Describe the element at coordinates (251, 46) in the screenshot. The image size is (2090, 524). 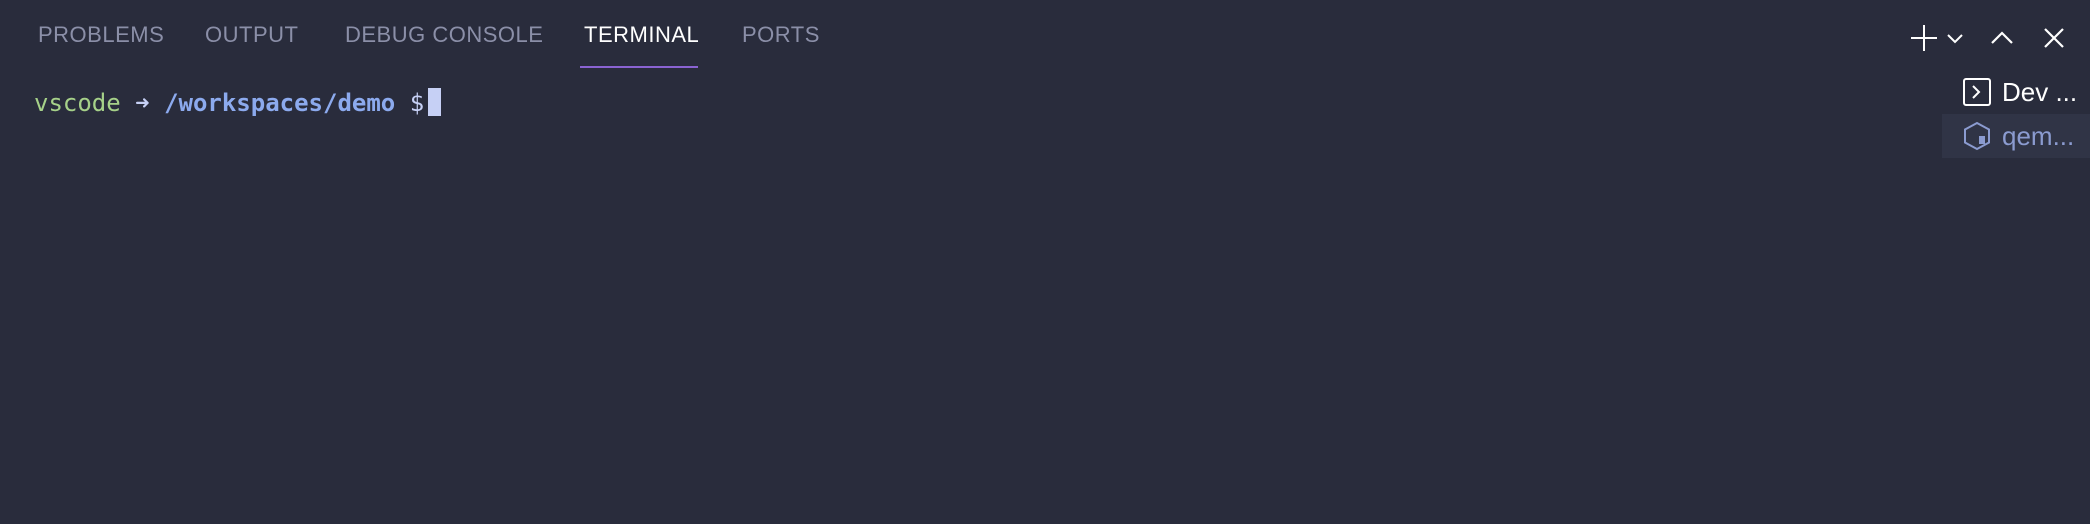
I see `tab-output: OUTPUT` at that location.